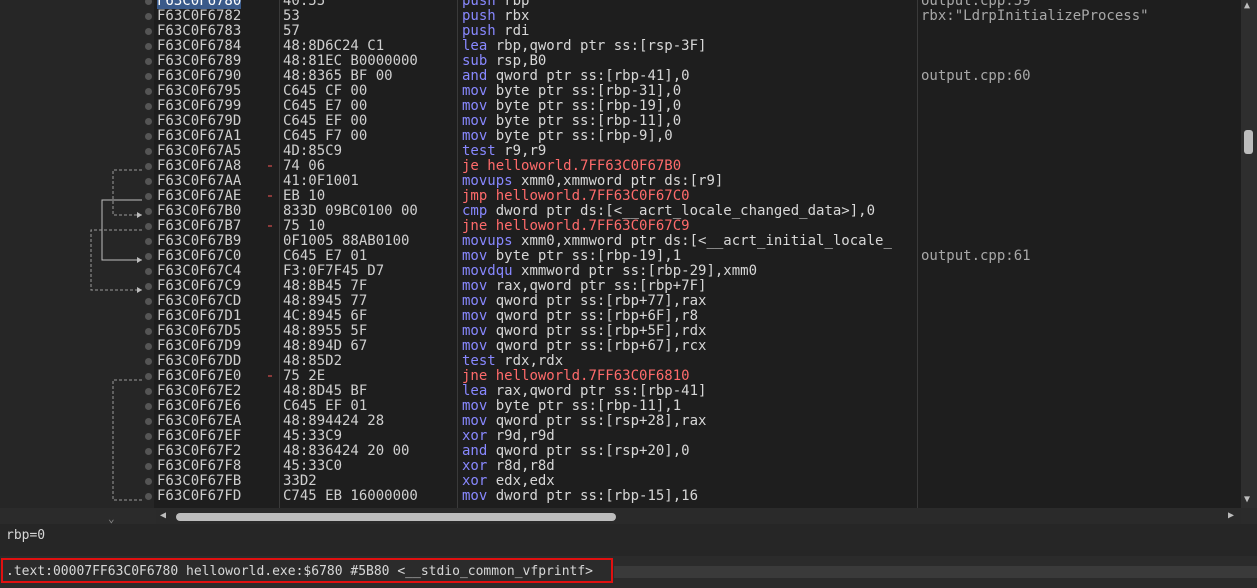 The width and height of the screenshot is (1257, 588). What do you see at coordinates (1231, 515) in the screenshot?
I see `scroll-right-arrow-icon: ▶` at bounding box center [1231, 515].